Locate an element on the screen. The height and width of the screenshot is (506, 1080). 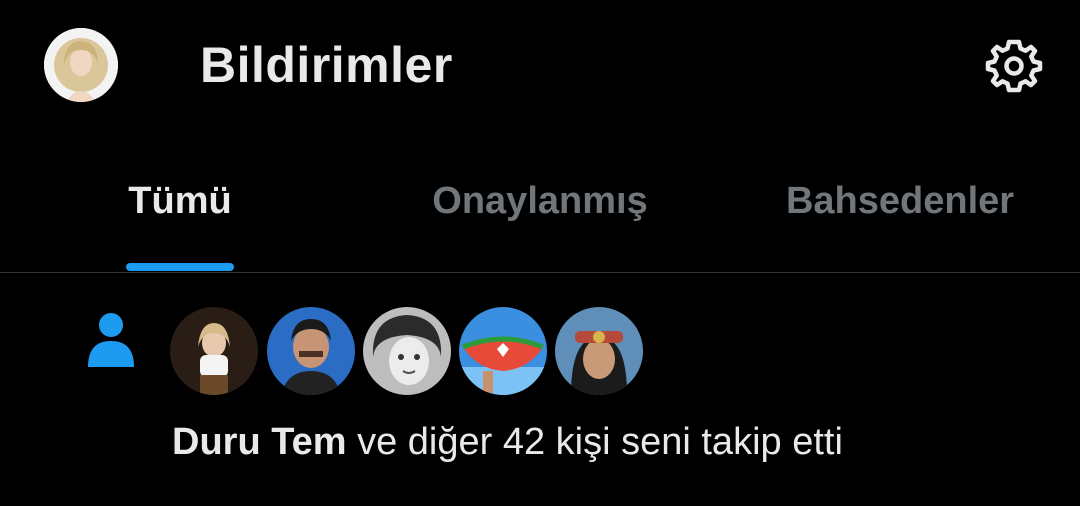
tab-verified-label: Onaylanmış is located at coordinates (540, 200).